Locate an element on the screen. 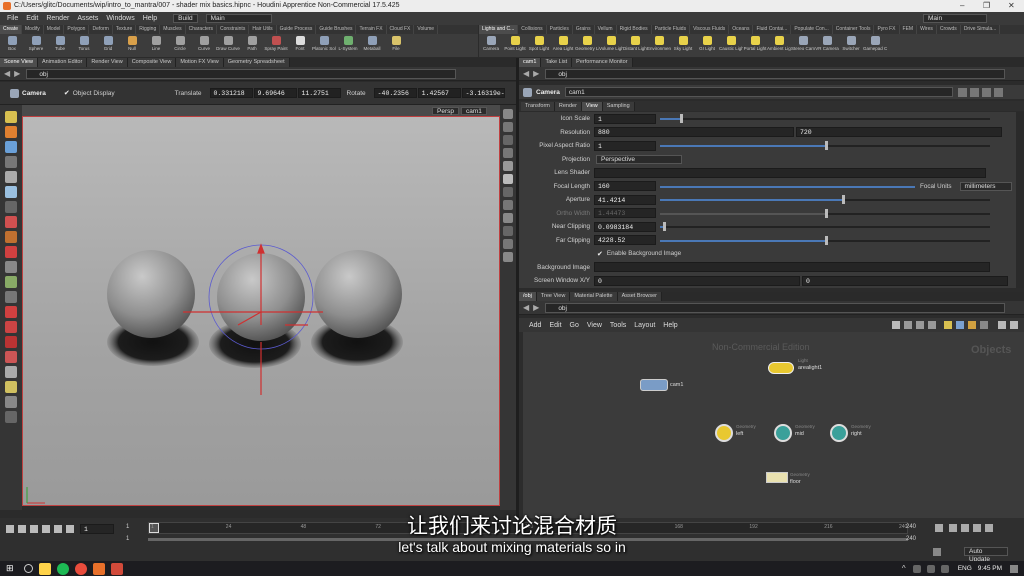 Image resolution: width=1024 pixels, height=576 pixels. houdini-taskbar-icon is located at coordinates (98, 568).